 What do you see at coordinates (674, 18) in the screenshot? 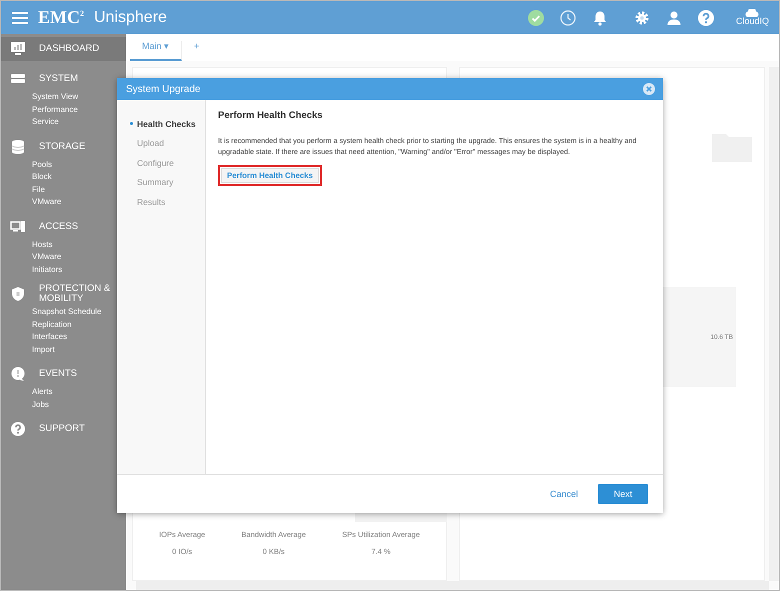
I see `user-icon` at bounding box center [674, 18].